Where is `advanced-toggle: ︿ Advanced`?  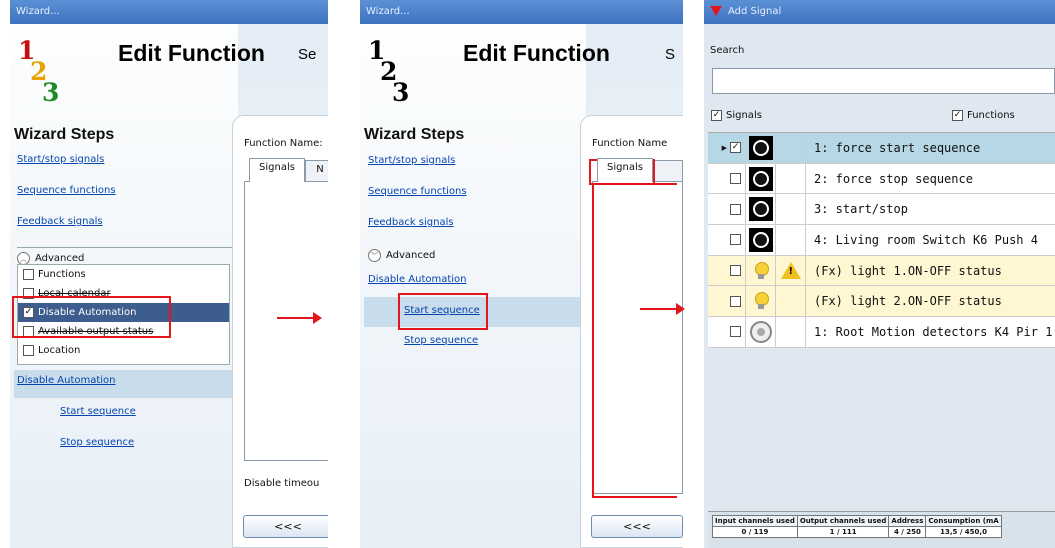
advanced-toggle: ︿ Advanced is located at coordinates (126, 256).